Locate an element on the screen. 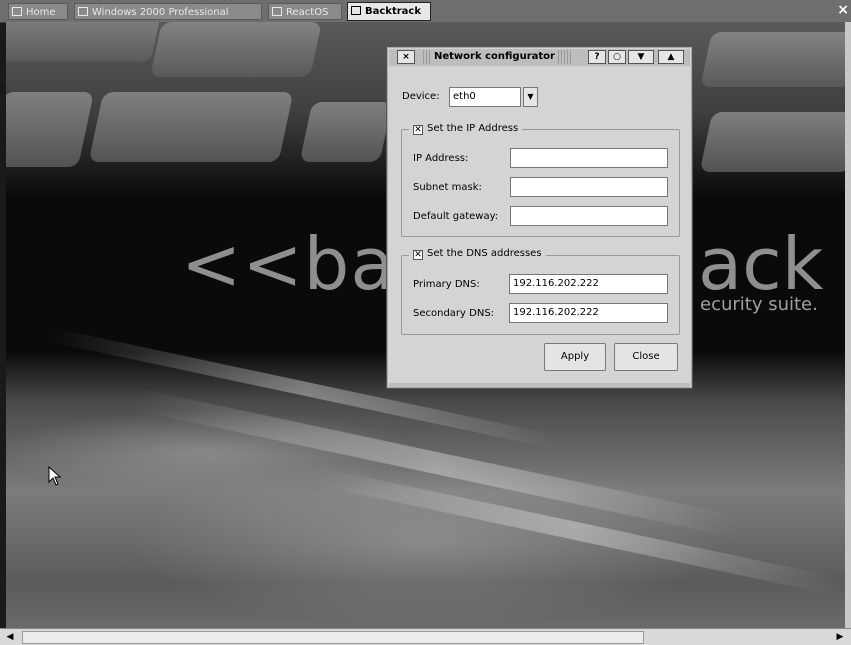 This screenshot has width=851, height=645. vertical-scrollbar is located at coordinates (848, 325).